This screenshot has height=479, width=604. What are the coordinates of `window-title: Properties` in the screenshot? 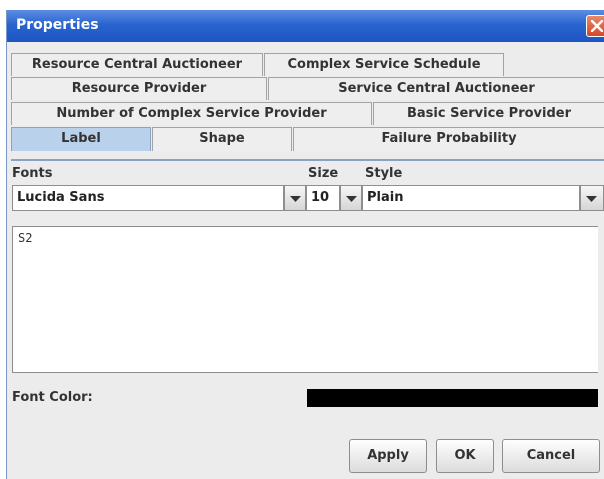 It's located at (57, 25).